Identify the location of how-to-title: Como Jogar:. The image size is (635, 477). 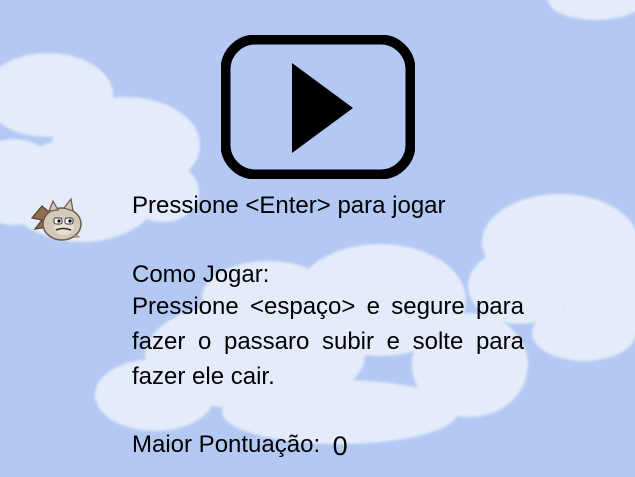
(201, 274).